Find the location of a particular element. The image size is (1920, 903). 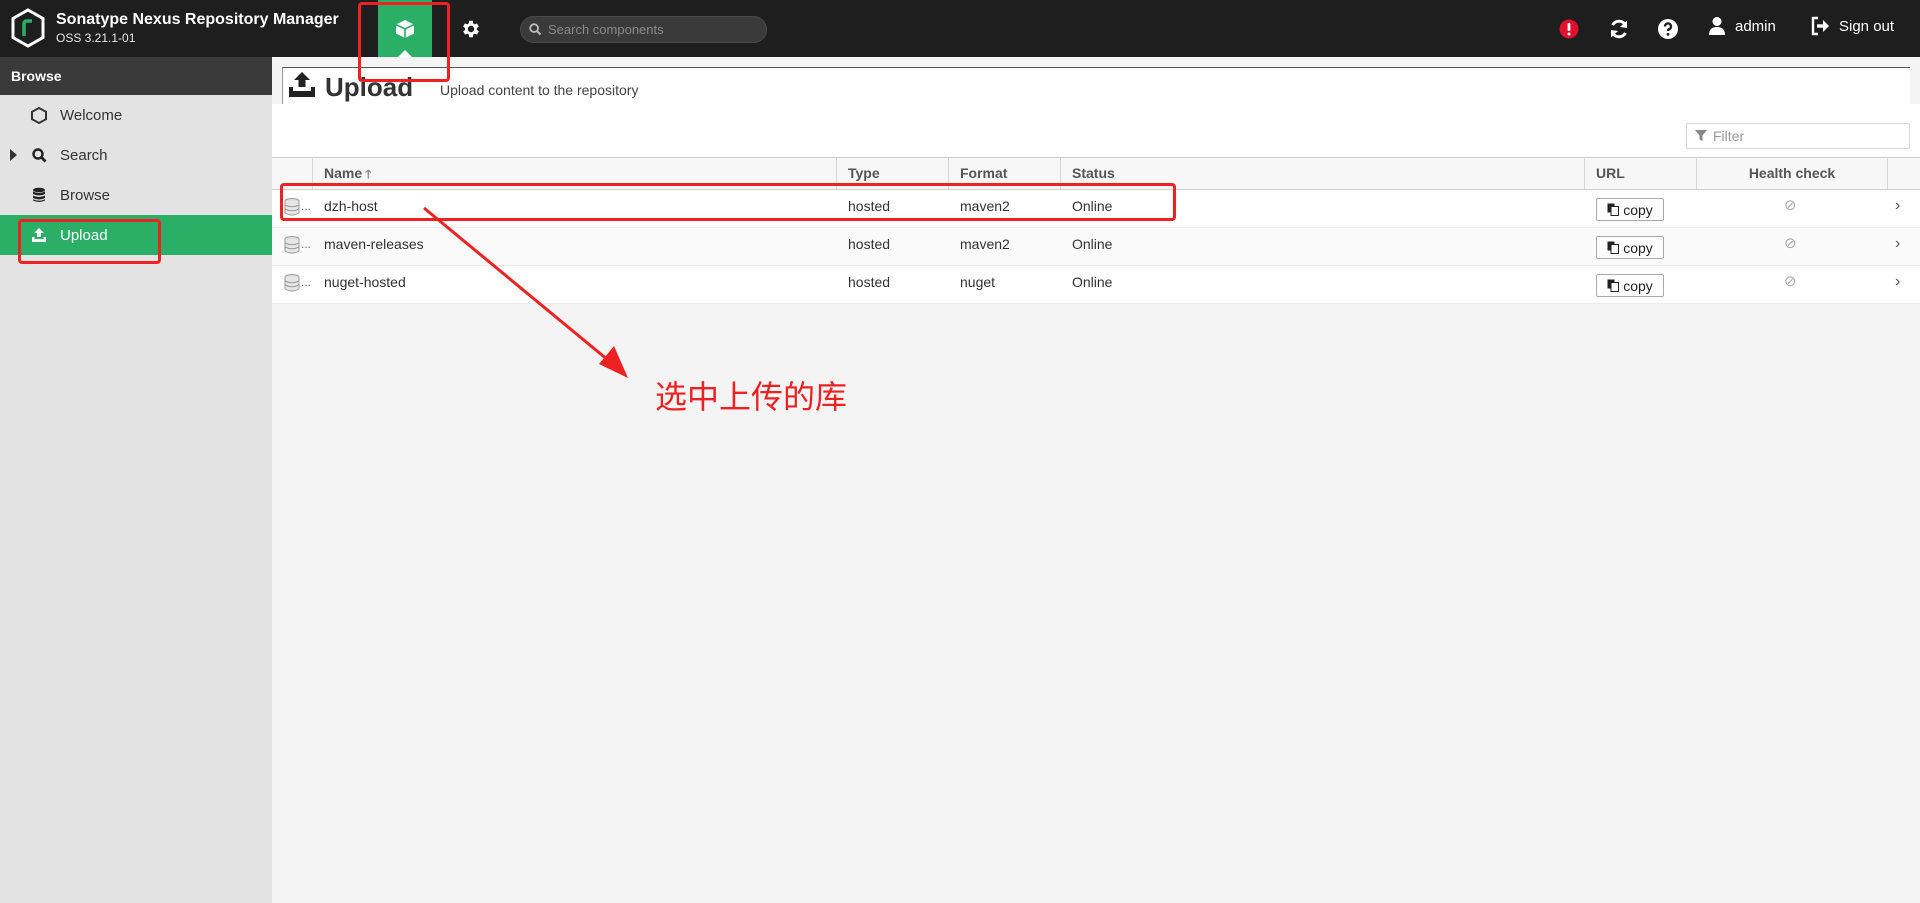

admin-mode-button is located at coordinates (471, 28).